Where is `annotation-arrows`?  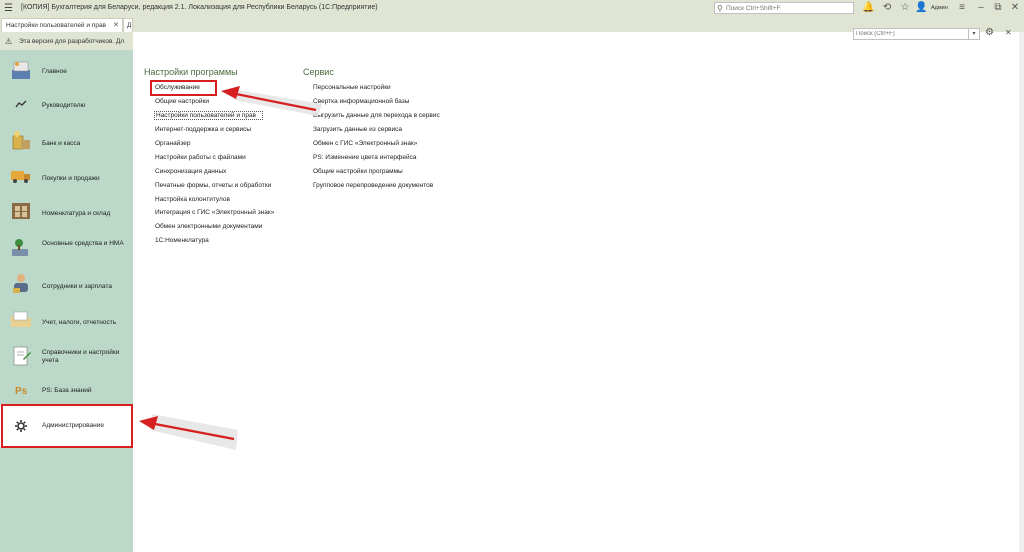 annotation-arrows is located at coordinates (230, 268).